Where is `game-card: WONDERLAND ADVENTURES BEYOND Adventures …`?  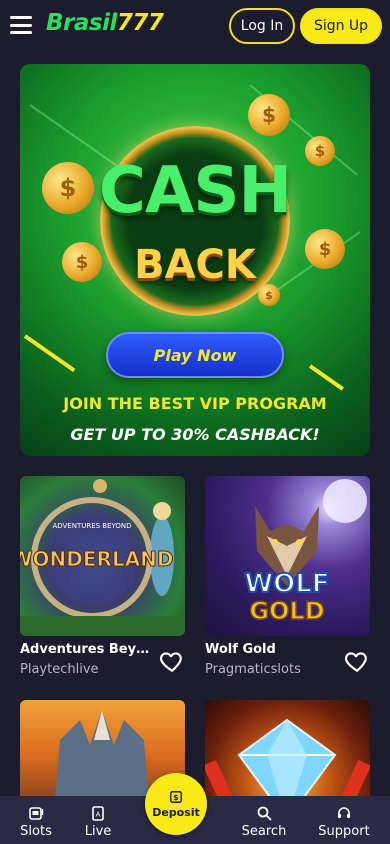 game-card: WONDERLAND ADVENTURES BEYOND Adventures … is located at coordinates (102, 576).